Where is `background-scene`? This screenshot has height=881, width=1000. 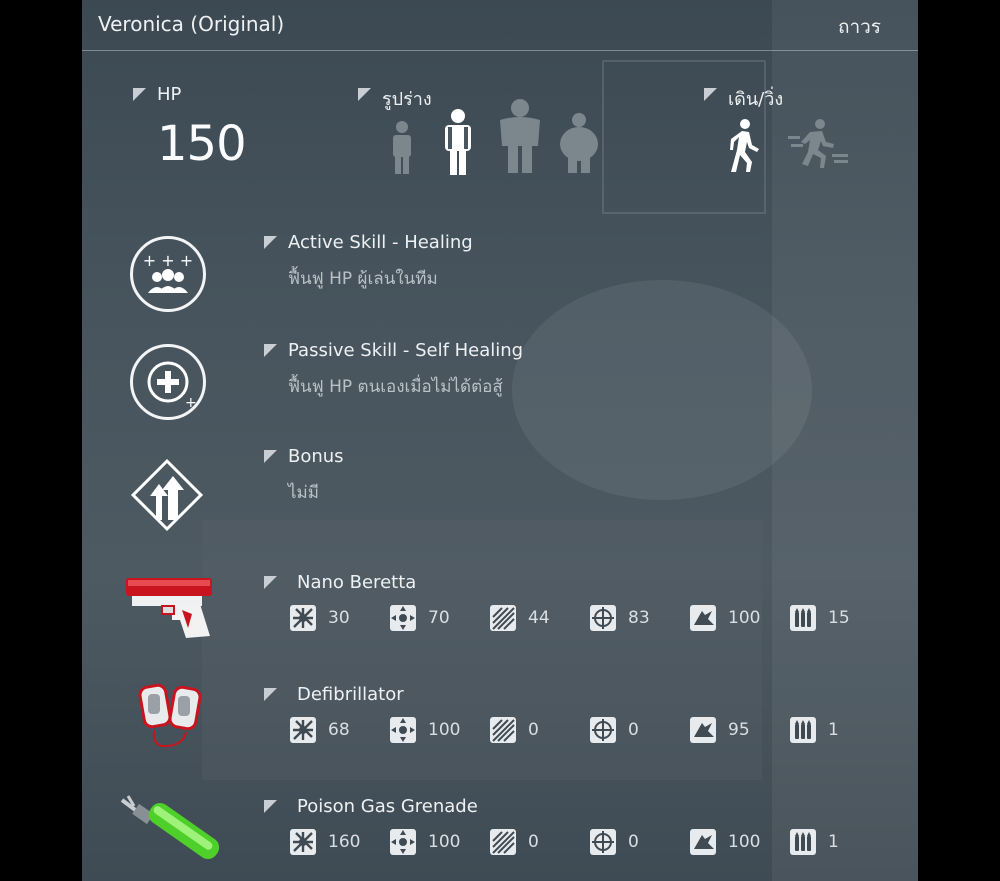
background-scene is located at coordinates (662, 390).